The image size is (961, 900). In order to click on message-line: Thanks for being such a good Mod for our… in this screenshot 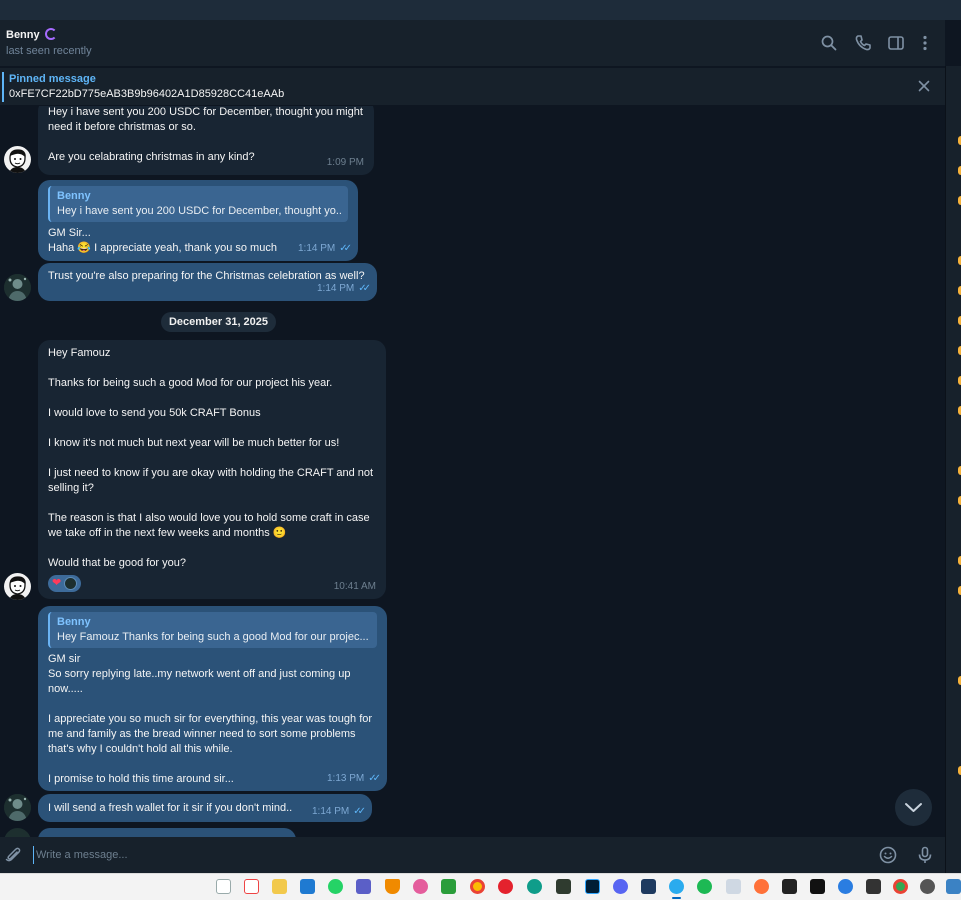, I will do `click(190, 383)`.